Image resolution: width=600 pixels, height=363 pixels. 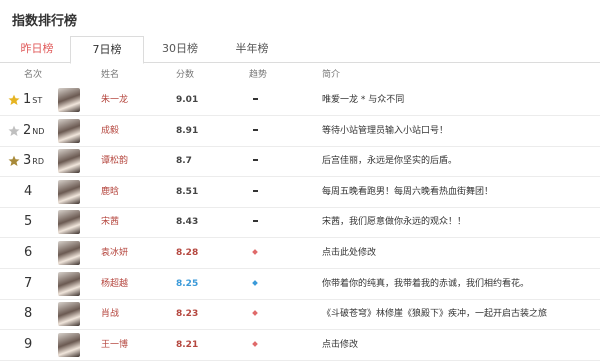 What do you see at coordinates (110, 314) in the screenshot?
I see `star-name-link: 肖战` at bounding box center [110, 314].